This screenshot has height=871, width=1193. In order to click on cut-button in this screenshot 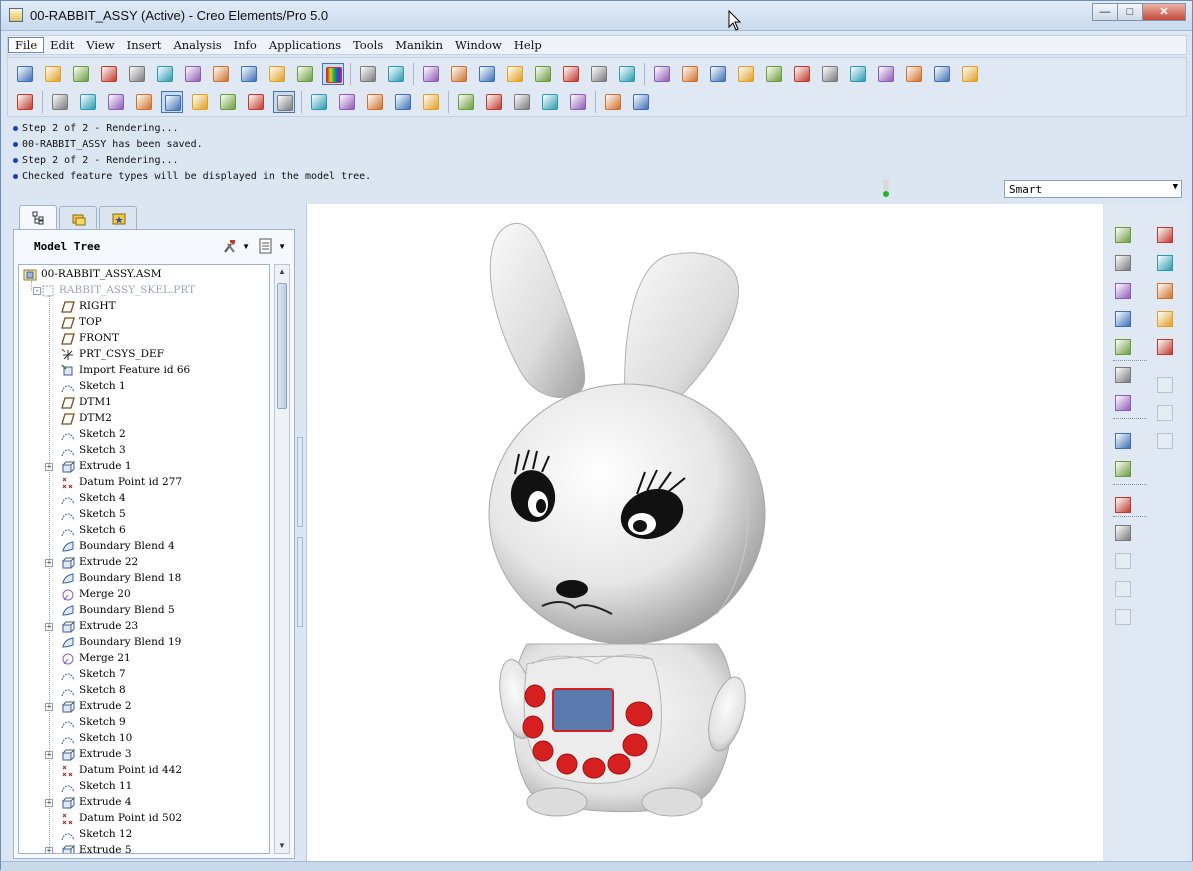, I will do `click(431, 74)`.